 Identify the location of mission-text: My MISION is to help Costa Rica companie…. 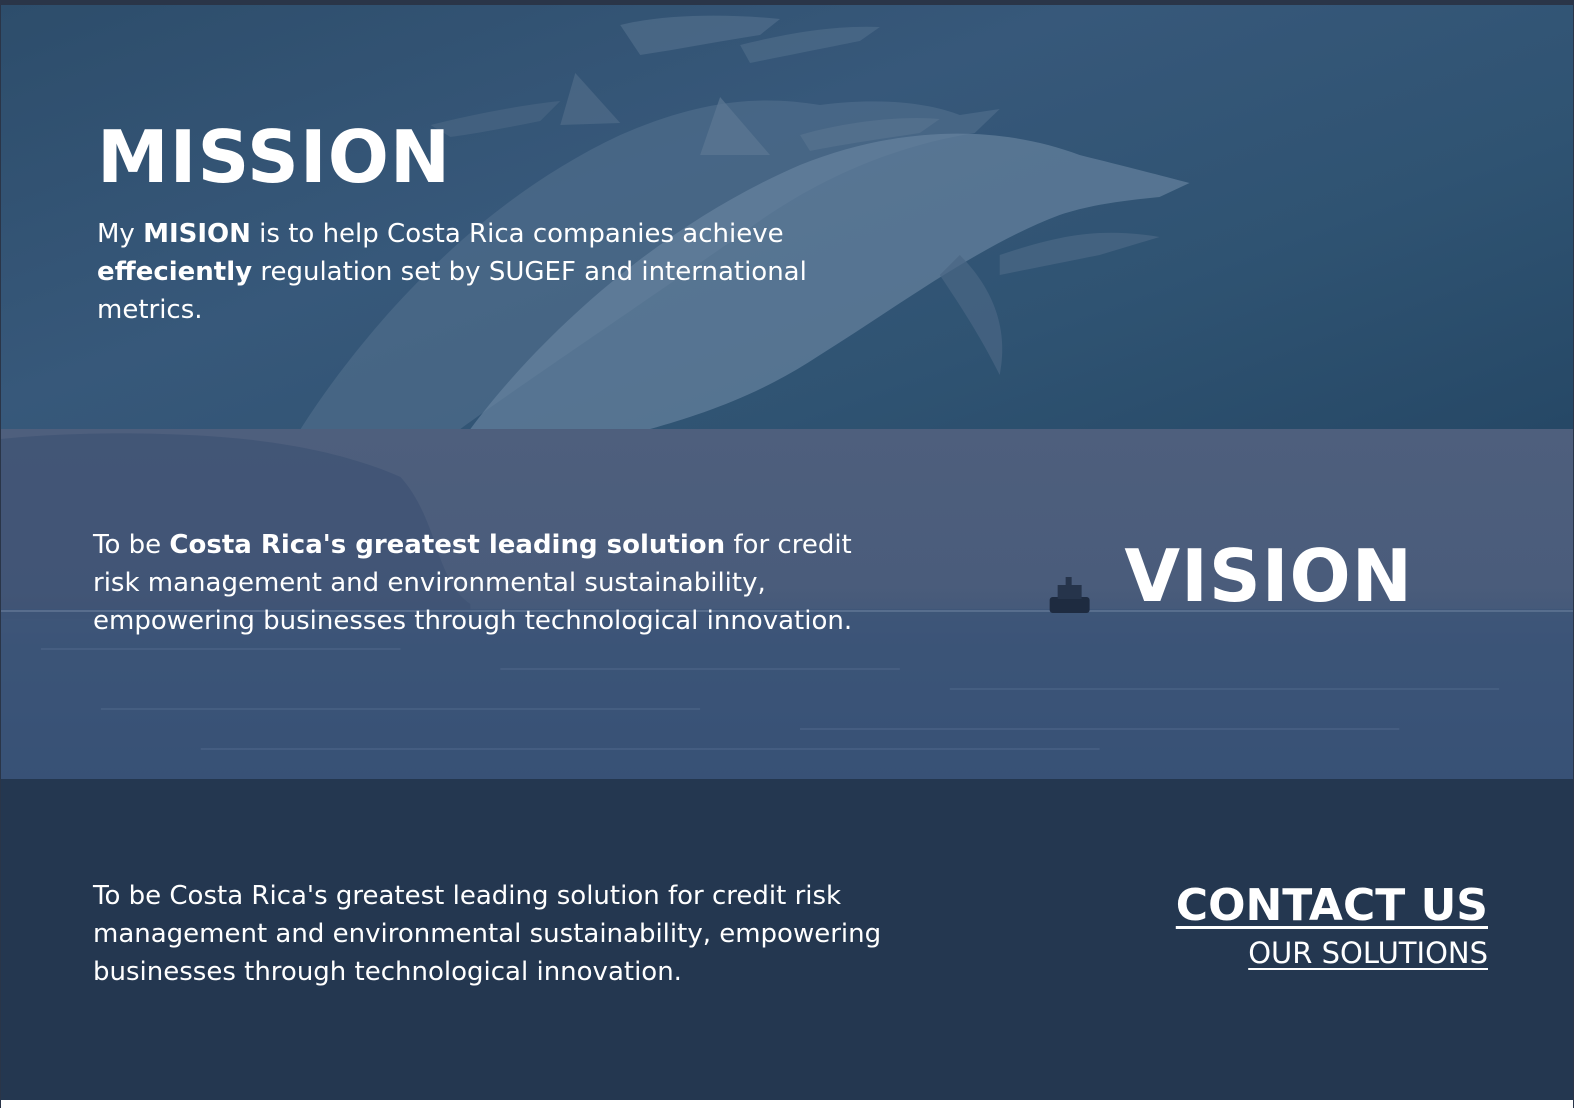
(477, 272).